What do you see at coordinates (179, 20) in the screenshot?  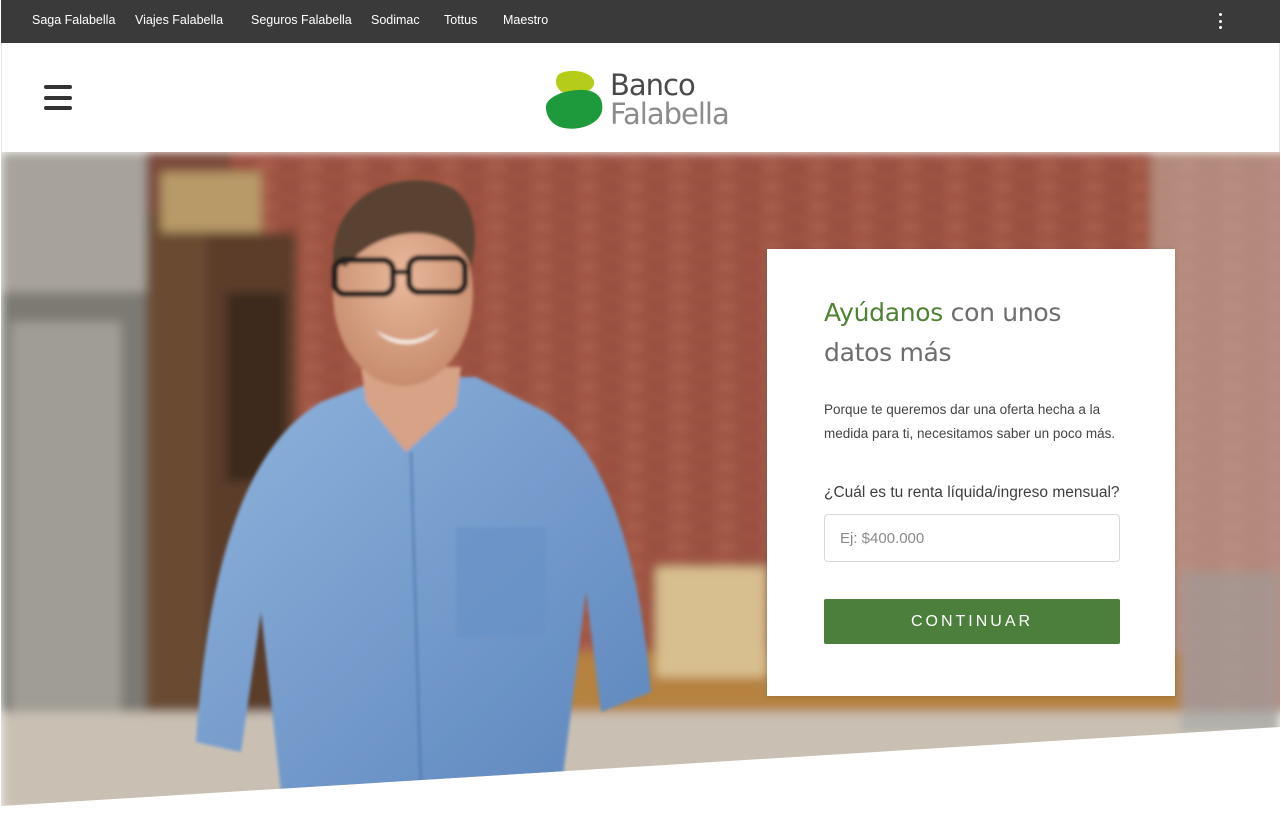 I see `nav-link-viajes-falabella: Viajes Falabella` at bounding box center [179, 20].